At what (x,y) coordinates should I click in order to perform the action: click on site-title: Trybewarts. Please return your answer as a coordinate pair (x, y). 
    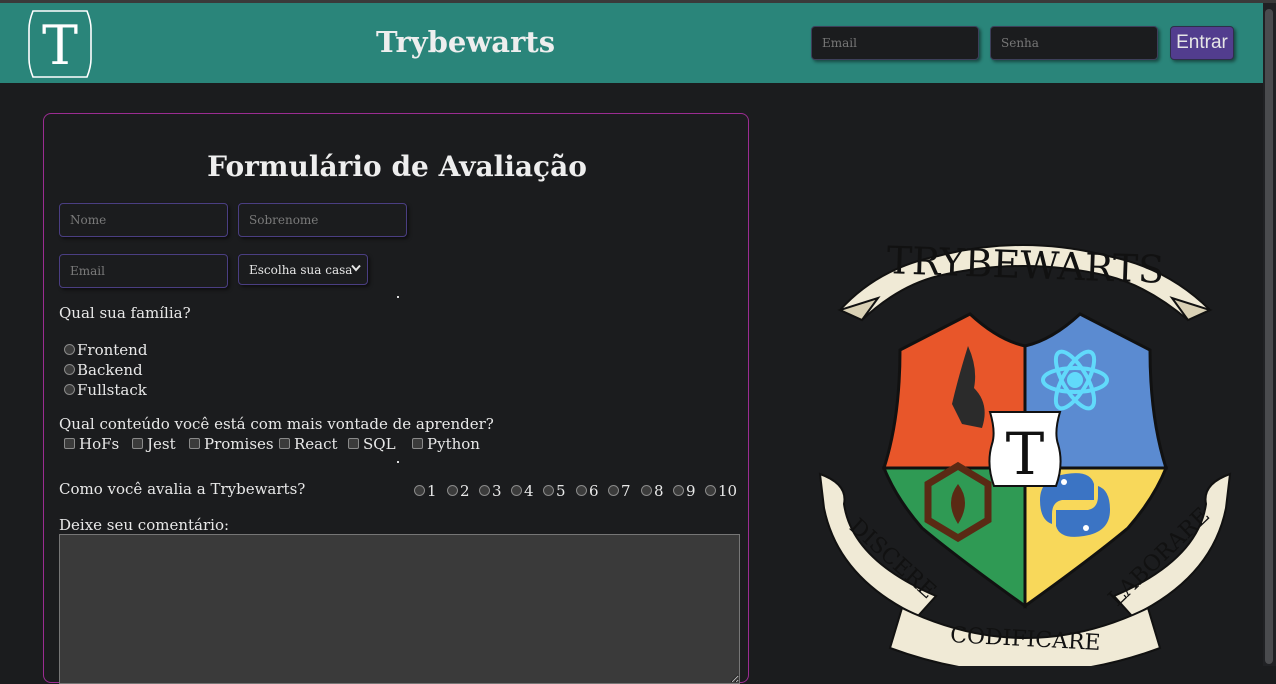
    Looking at the image, I should click on (466, 42).